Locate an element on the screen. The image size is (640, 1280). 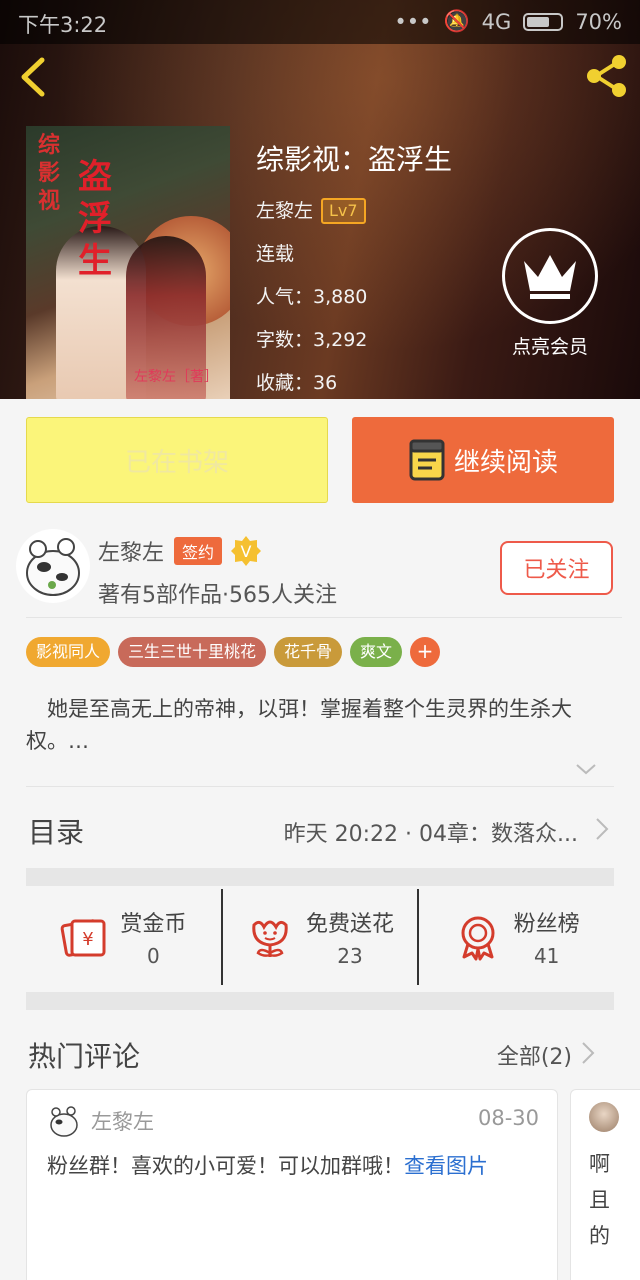
tag-item: 花千骨 is located at coordinates (308, 652).